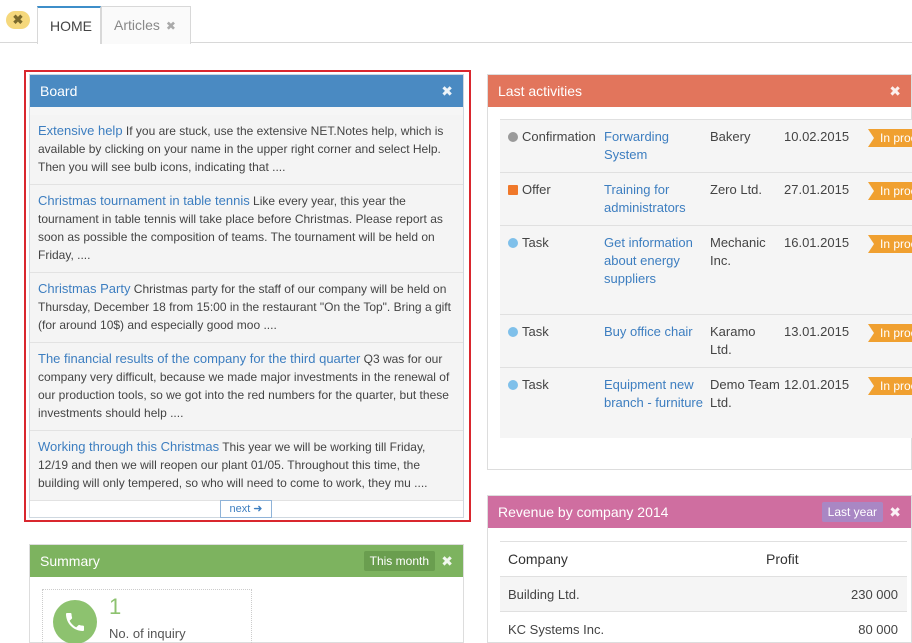  I want to click on activity-type-label: Offer, so click(536, 189).